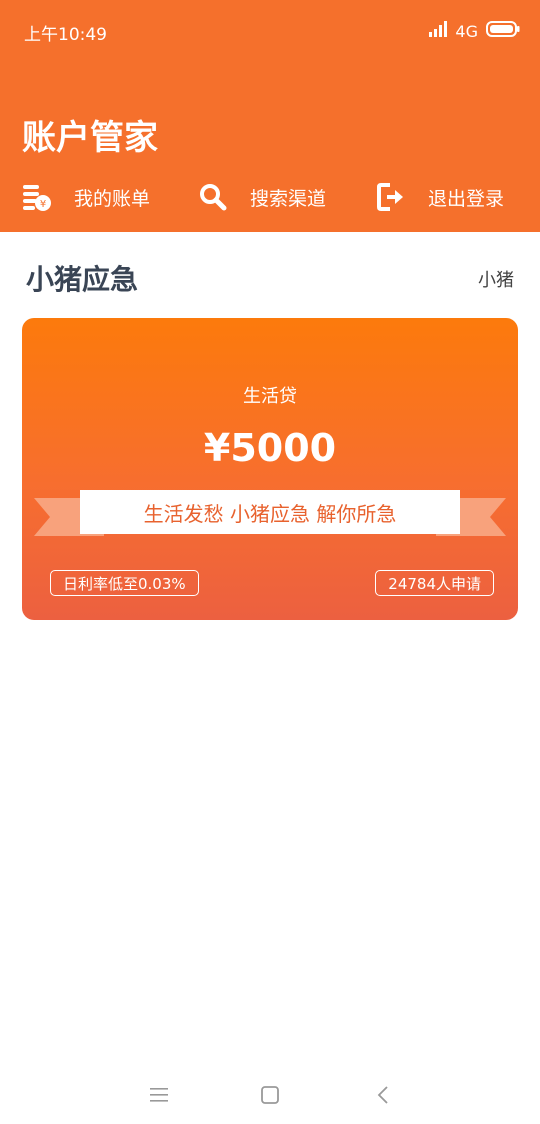  Describe the element at coordinates (270, 448) in the screenshot. I see `loan-amount: ¥5000` at that location.